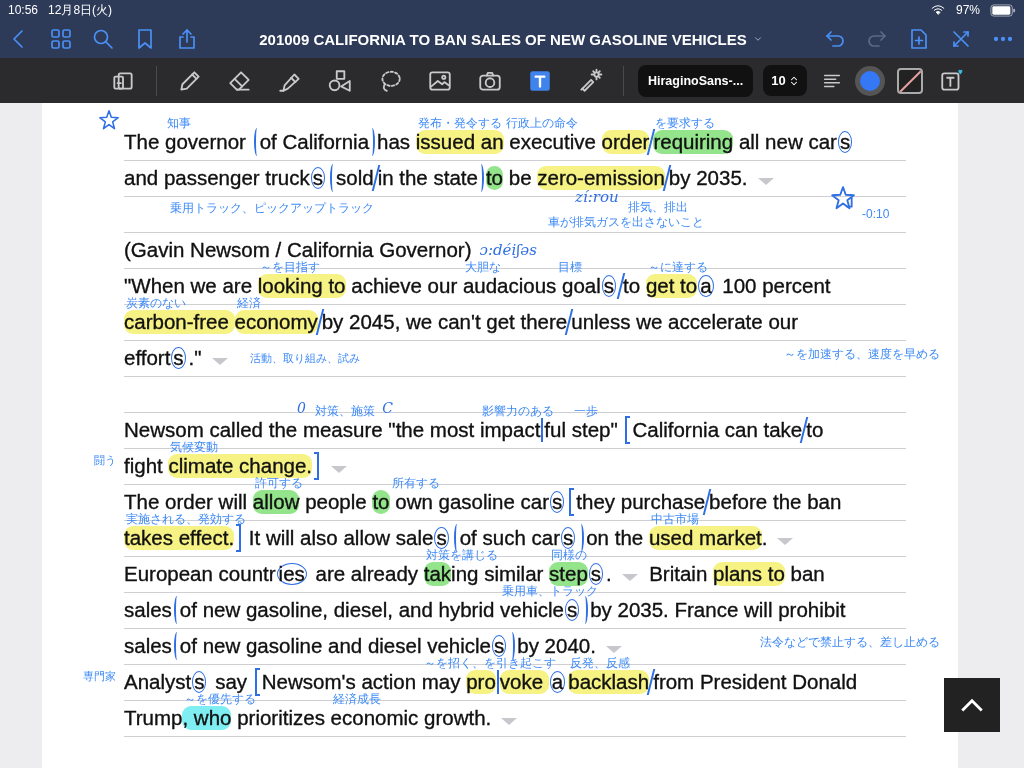  What do you see at coordinates (951, 80) in the screenshot?
I see `text-style-icon` at bounding box center [951, 80].